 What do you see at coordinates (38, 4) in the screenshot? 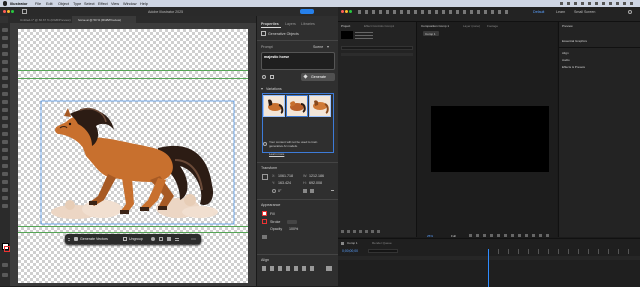
I see `menu-file: File` at bounding box center [38, 4].